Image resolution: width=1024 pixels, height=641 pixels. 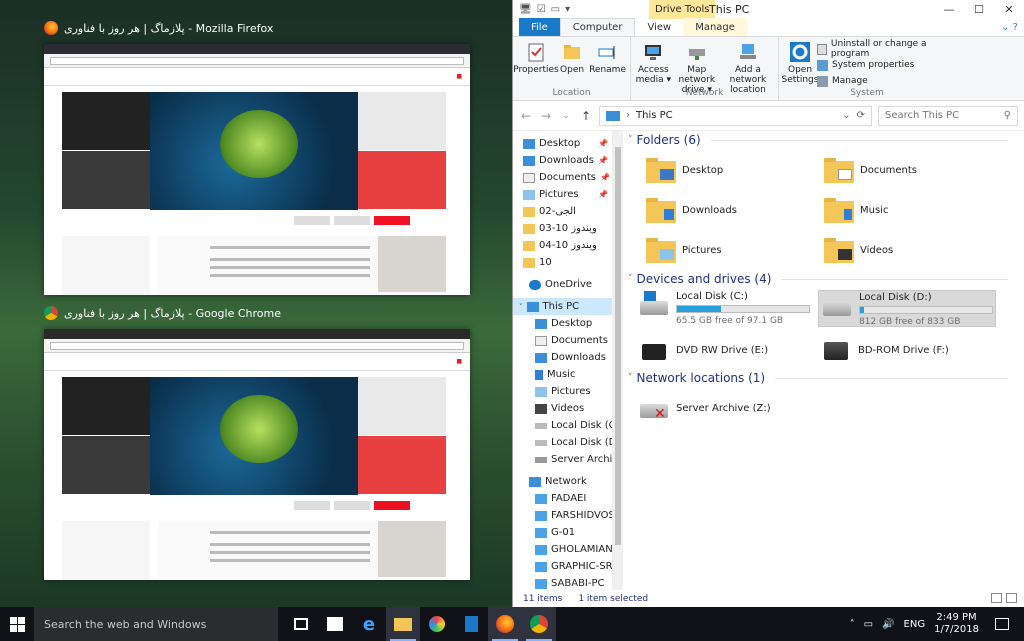 What do you see at coordinates (660, 414) in the screenshot?
I see `disconnected-x-icon: ✕` at bounding box center [660, 414].